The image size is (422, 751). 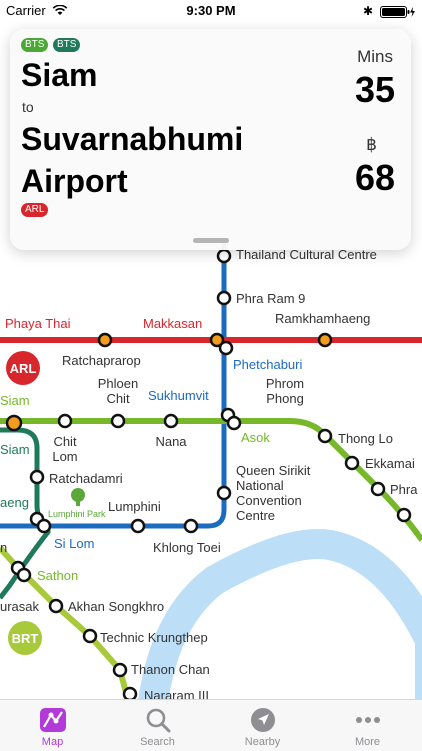 What do you see at coordinates (134, 506) in the screenshot?
I see `station-label: Lumphini` at bounding box center [134, 506].